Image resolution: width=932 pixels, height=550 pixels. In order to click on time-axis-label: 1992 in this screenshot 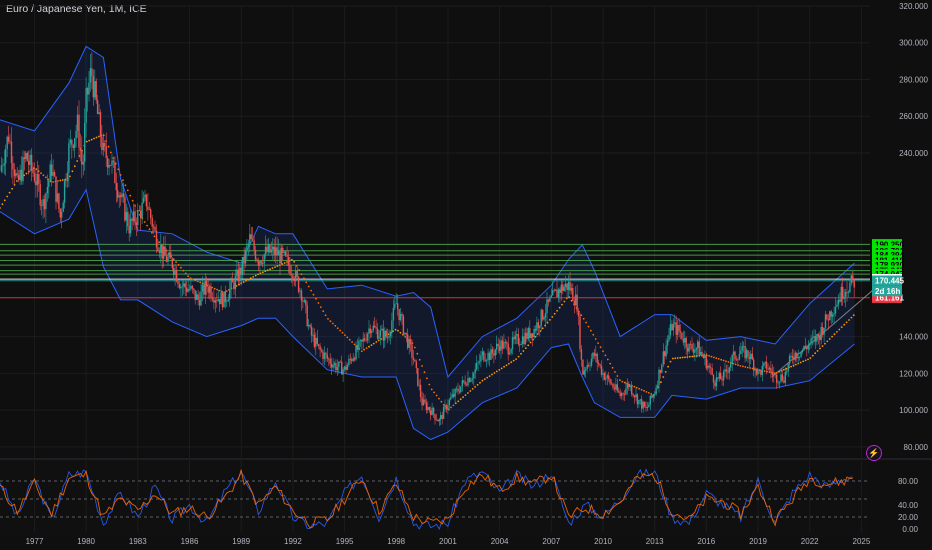, I will do `click(293, 541)`.